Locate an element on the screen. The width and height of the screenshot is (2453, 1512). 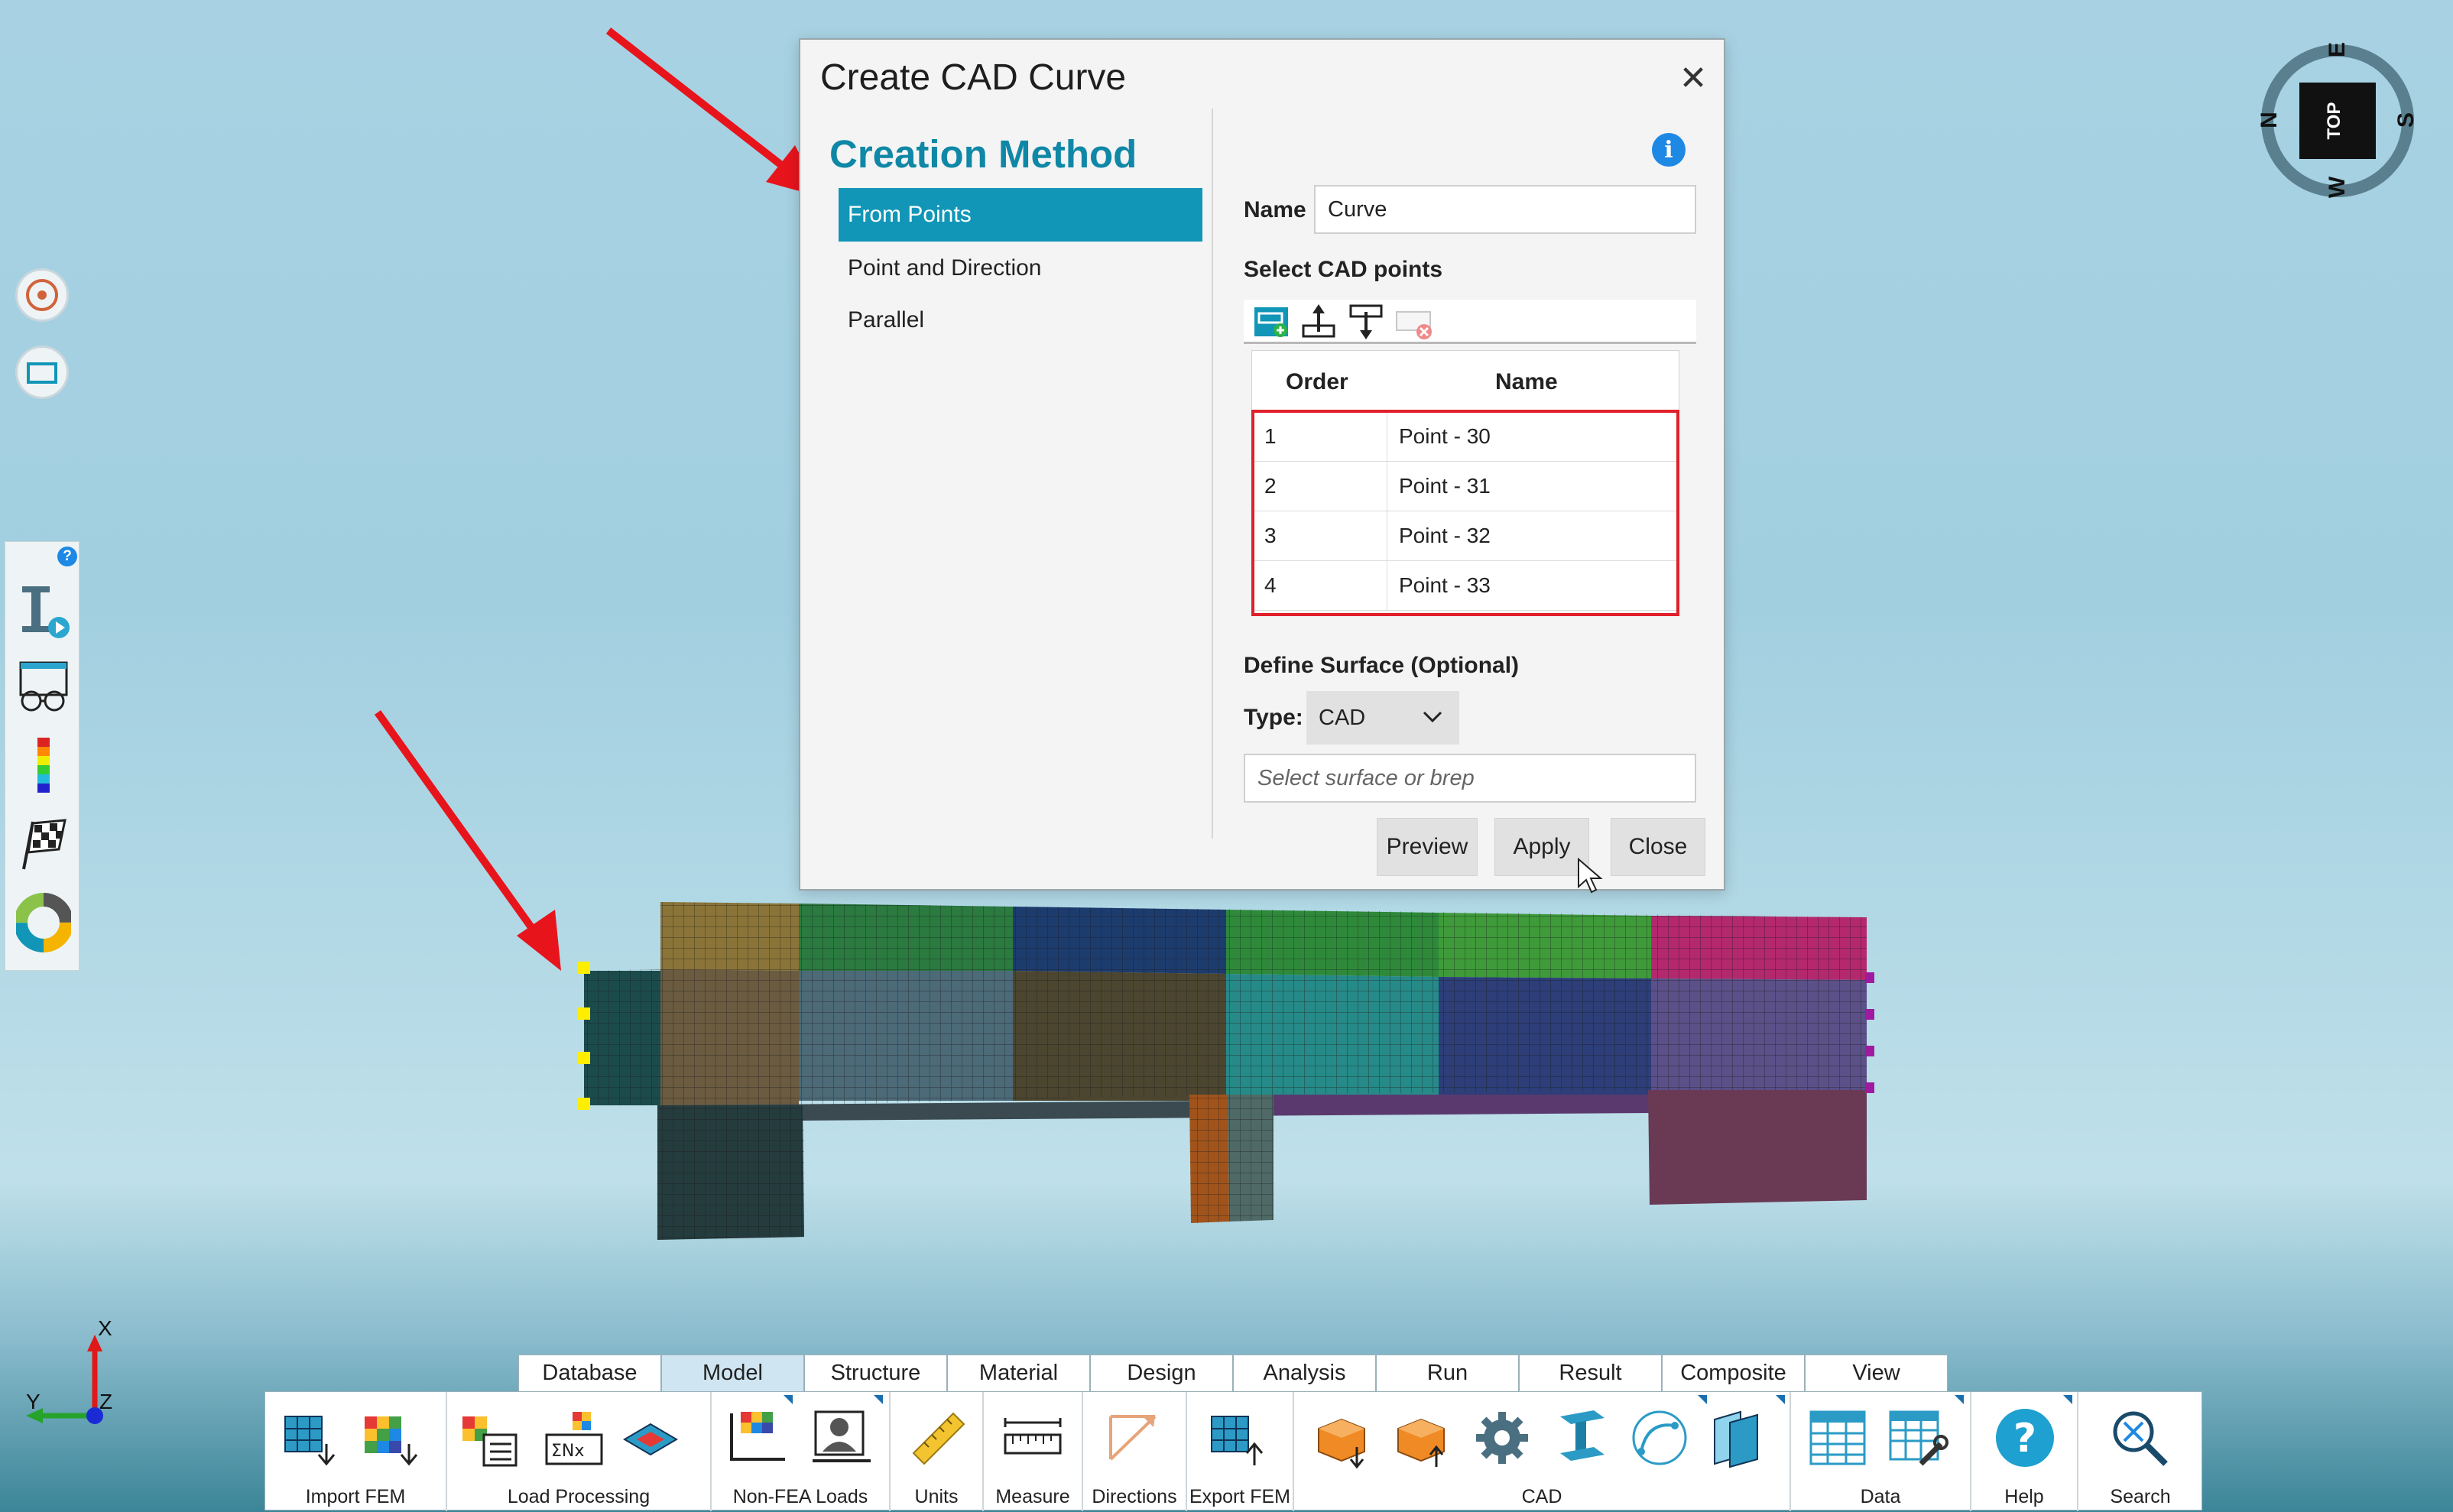
tab-result: Result is located at coordinates (1590, 1373).